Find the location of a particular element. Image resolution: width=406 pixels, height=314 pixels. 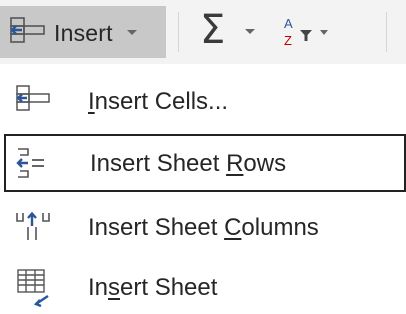

insert-dropdown-button: Insert is located at coordinates (83, 32).